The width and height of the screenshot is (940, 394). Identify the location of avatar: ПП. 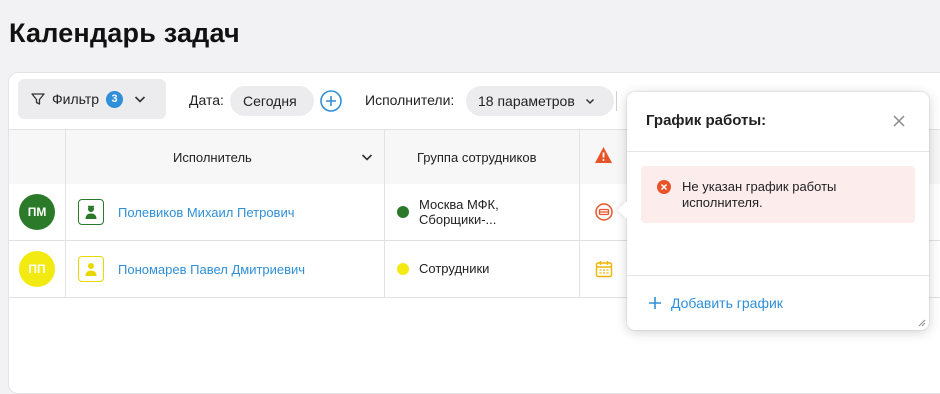
(37, 269).